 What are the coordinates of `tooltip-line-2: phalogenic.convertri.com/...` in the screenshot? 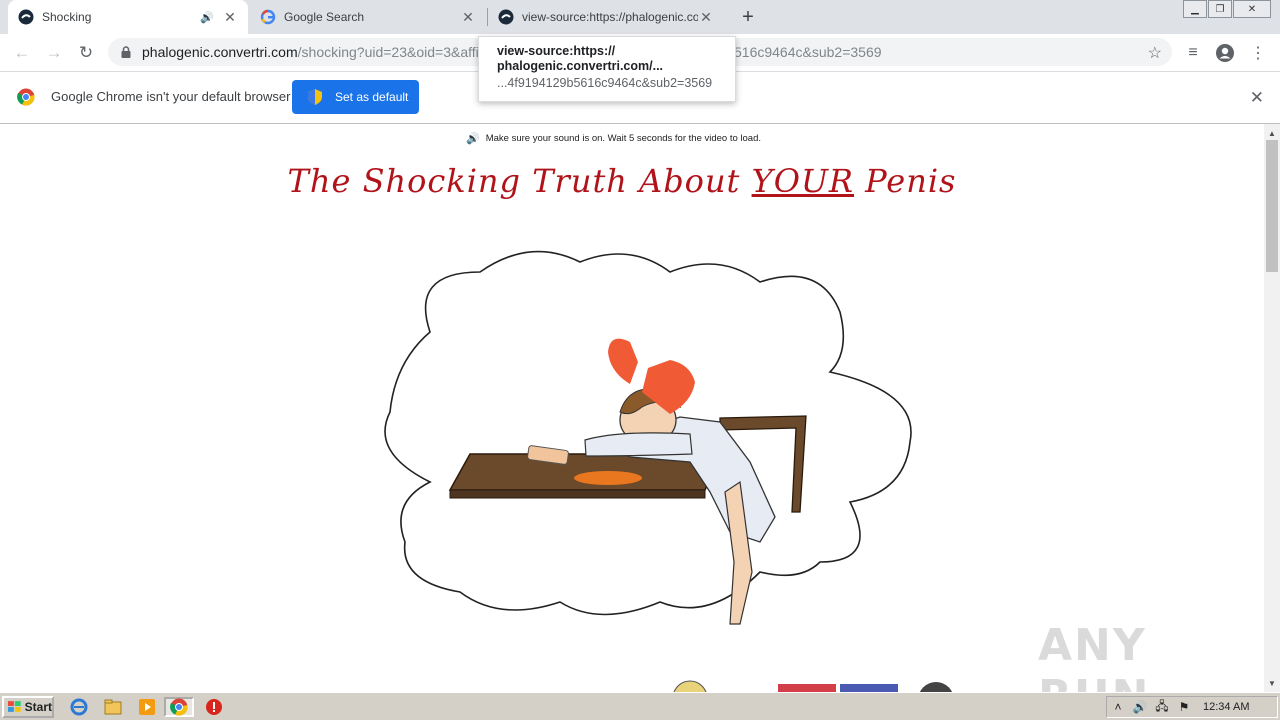 It's located at (580, 66).